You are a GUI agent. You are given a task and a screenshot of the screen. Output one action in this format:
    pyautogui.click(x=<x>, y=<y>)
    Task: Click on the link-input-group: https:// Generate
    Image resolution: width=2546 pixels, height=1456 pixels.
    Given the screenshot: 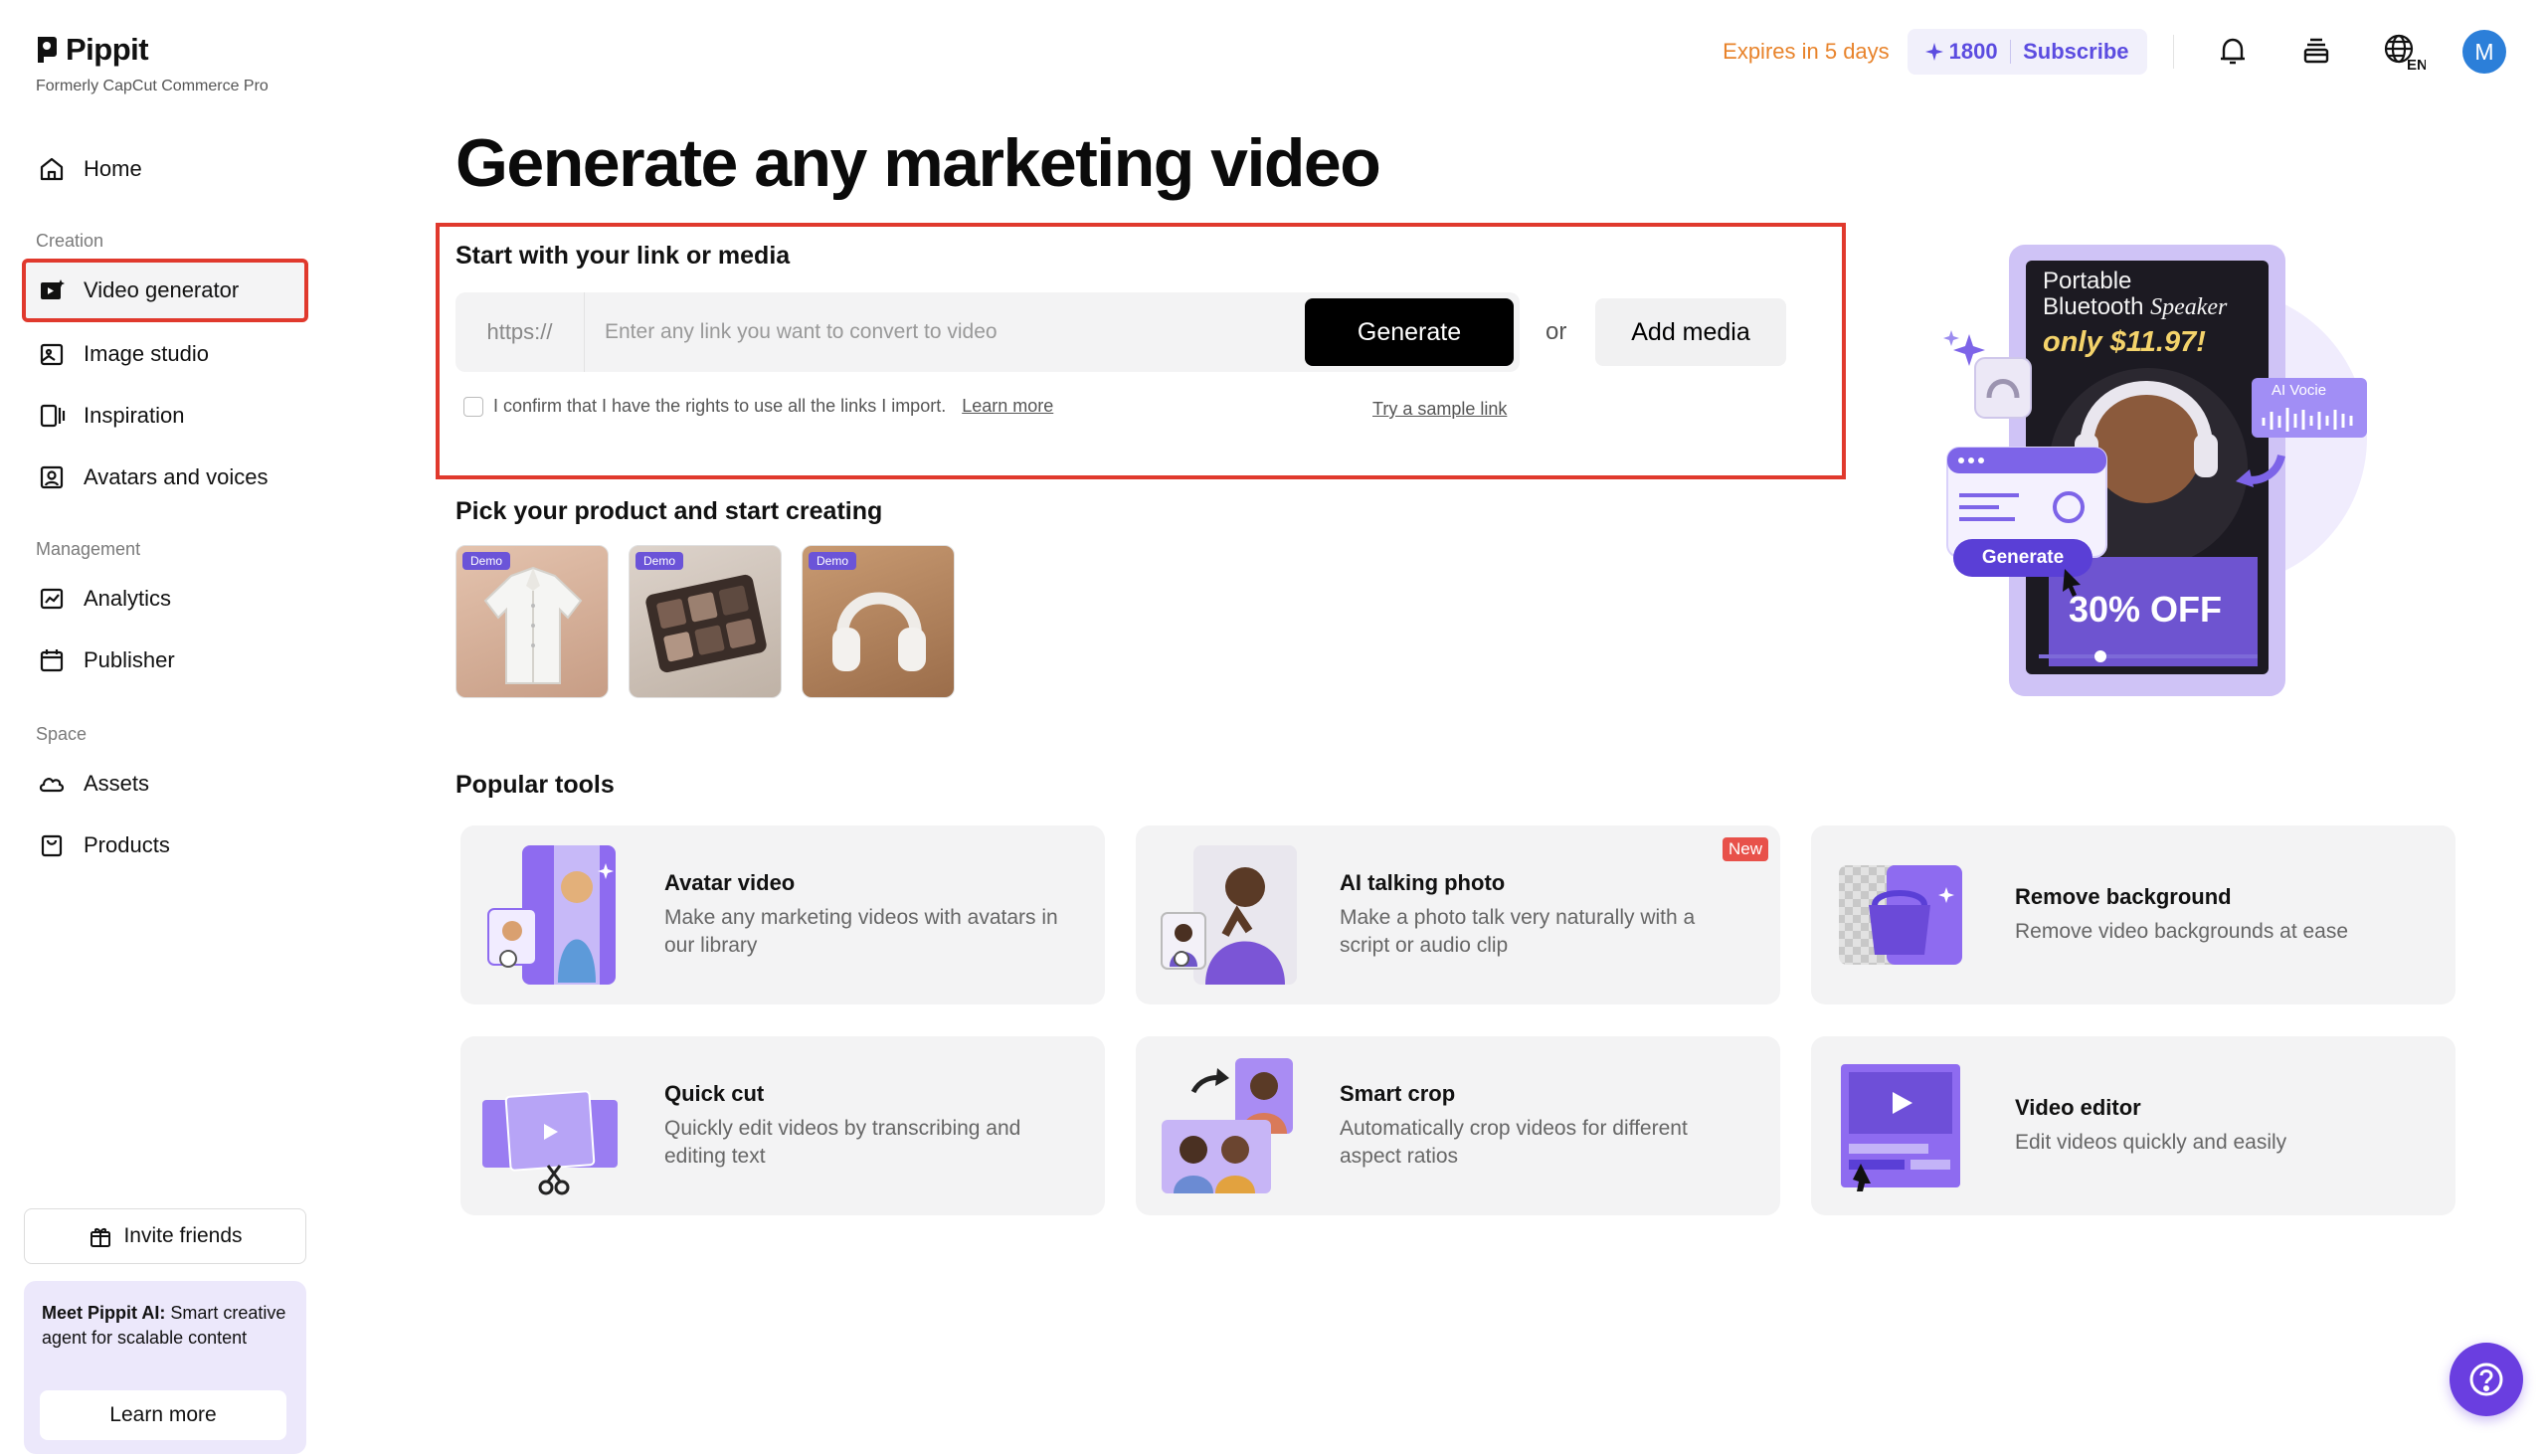 What is the action you would take?
    pyautogui.click(x=987, y=332)
    